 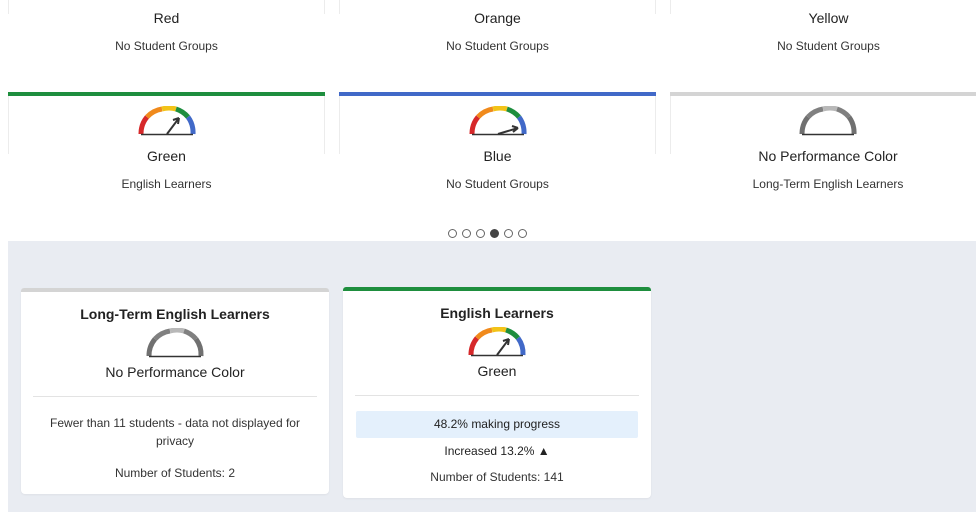 I want to click on group-title: English Learners, so click(x=497, y=313).